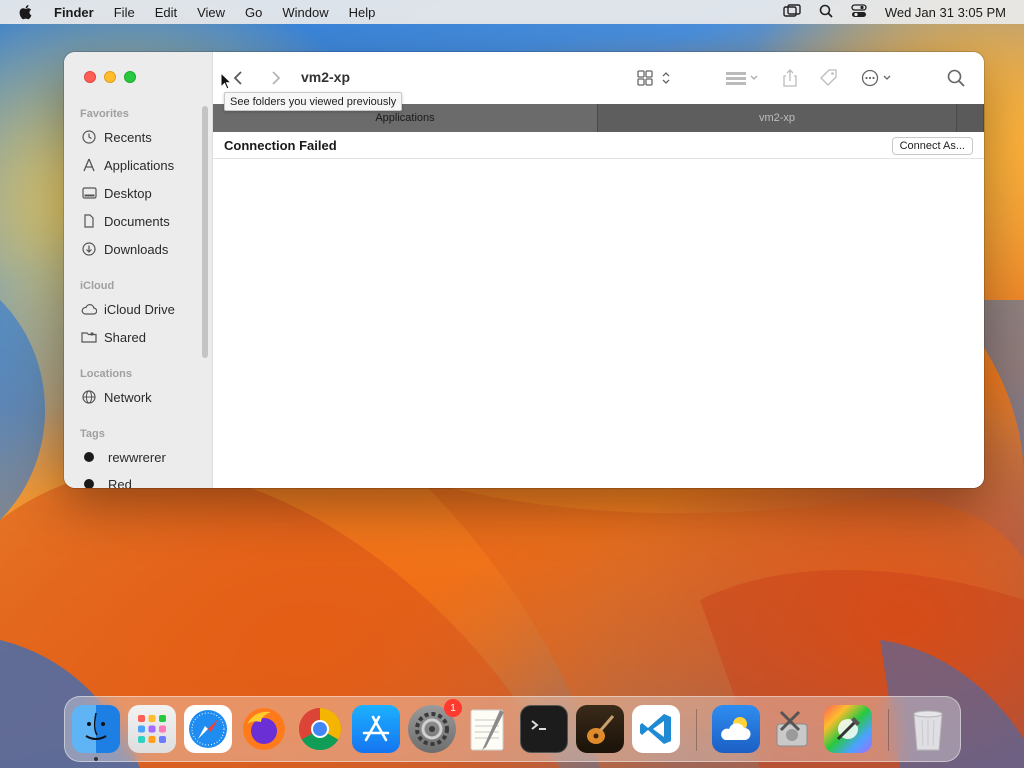 The image size is (1024, 768). What do you see at coordinates (655, 78) in the screenshot?
I see `view-mode-button` at bounding box center [655, 78].